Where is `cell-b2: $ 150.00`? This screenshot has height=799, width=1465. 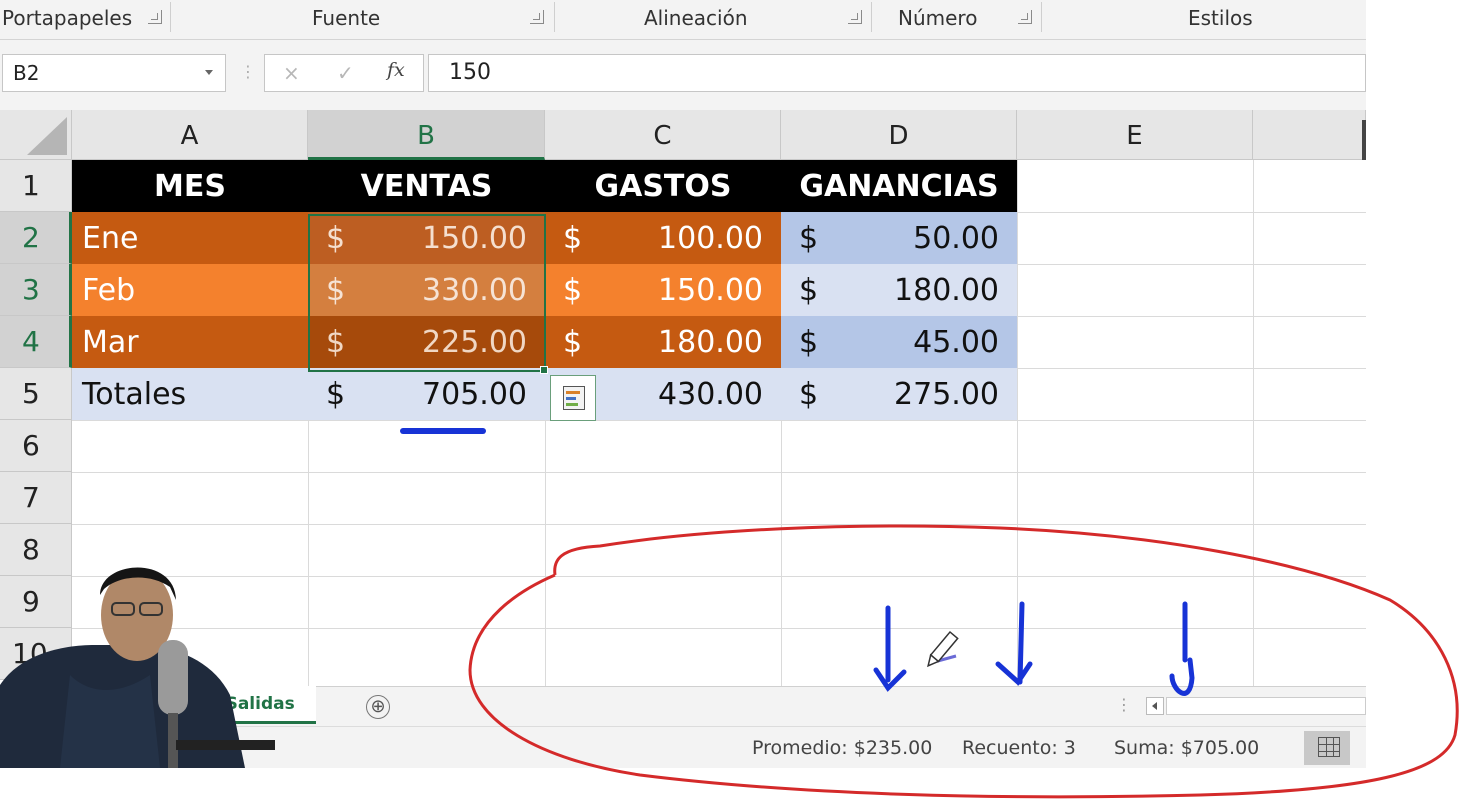
cell-b2: $ 150.00 is located at coordinates (426, 238).